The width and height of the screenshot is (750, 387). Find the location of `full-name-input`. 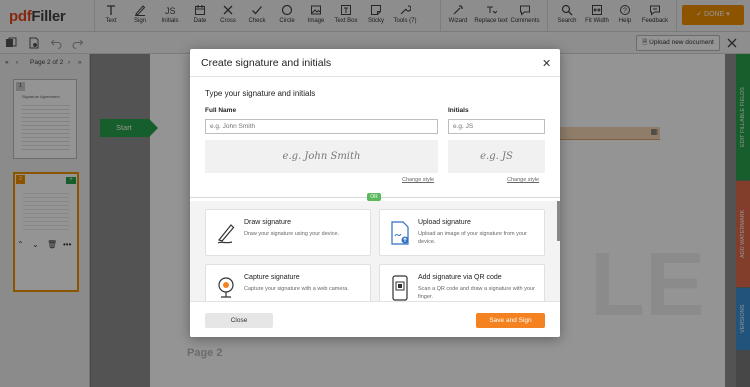

full-name-input is located at coordinates (321, 126).